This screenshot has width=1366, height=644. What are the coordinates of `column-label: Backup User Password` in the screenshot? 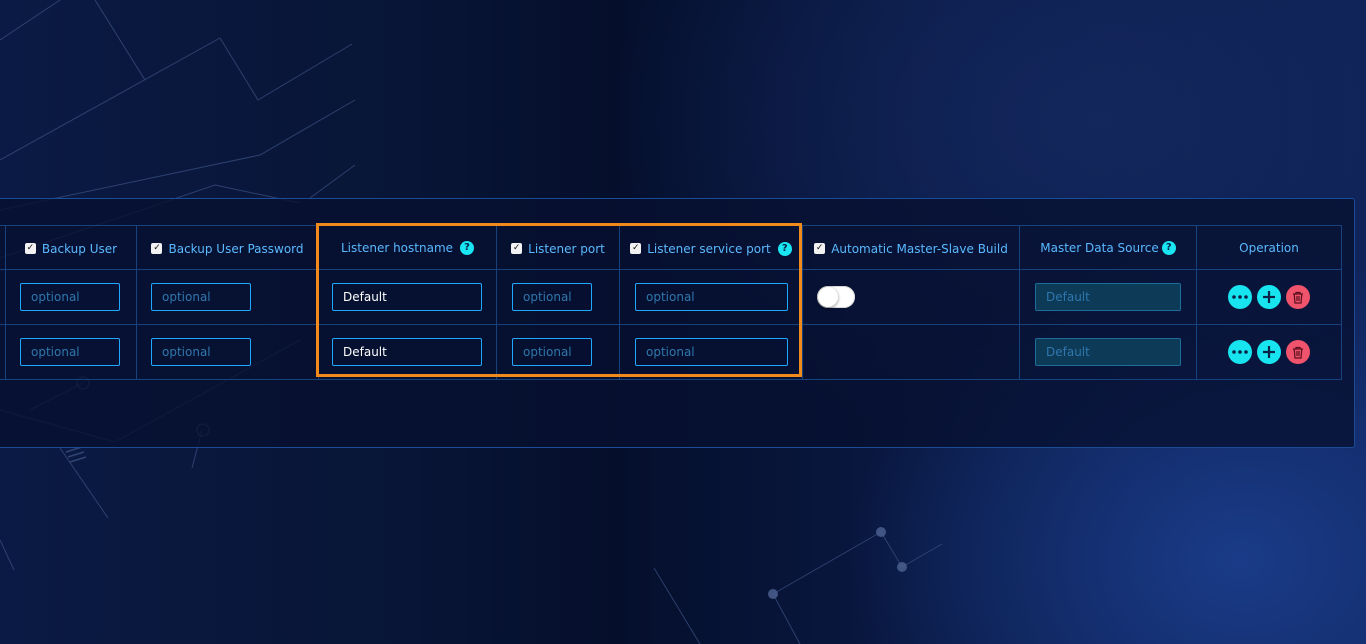 It's located at (236, 248).